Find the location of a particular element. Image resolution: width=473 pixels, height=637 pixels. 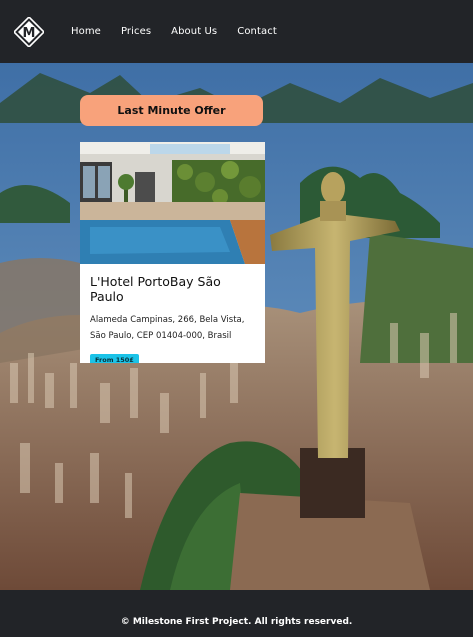

nav-link-home: Home is located at coordinates (86, 31).